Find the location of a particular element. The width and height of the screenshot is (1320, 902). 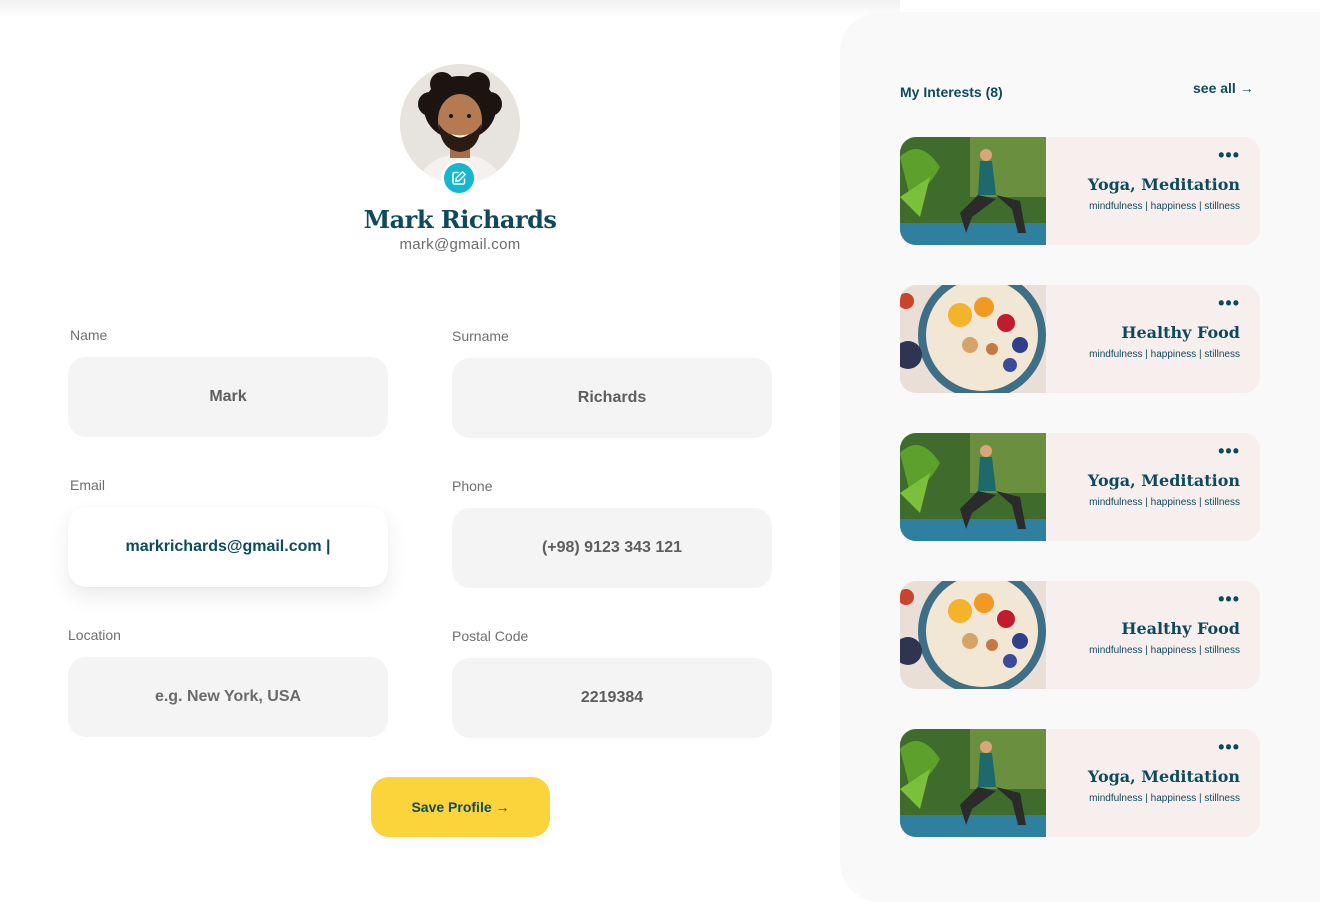

postal-code-label: Postal Code is located at coordinates (490, 636).